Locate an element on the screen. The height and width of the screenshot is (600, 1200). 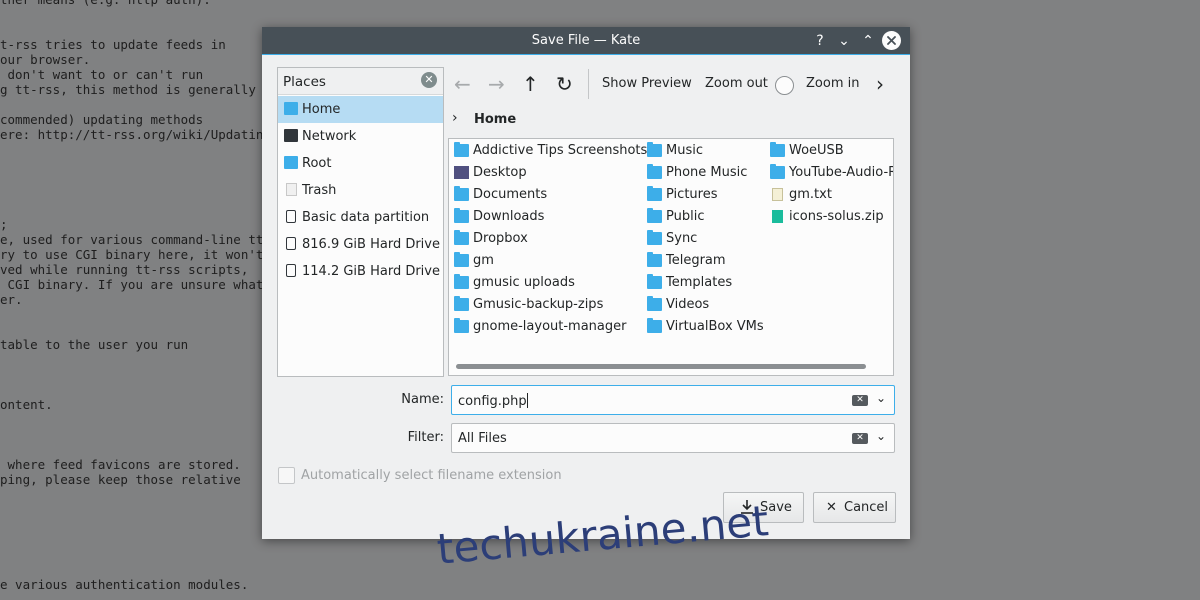
editor-line: ping, please keep those relative is located at coordinates (120, 479).